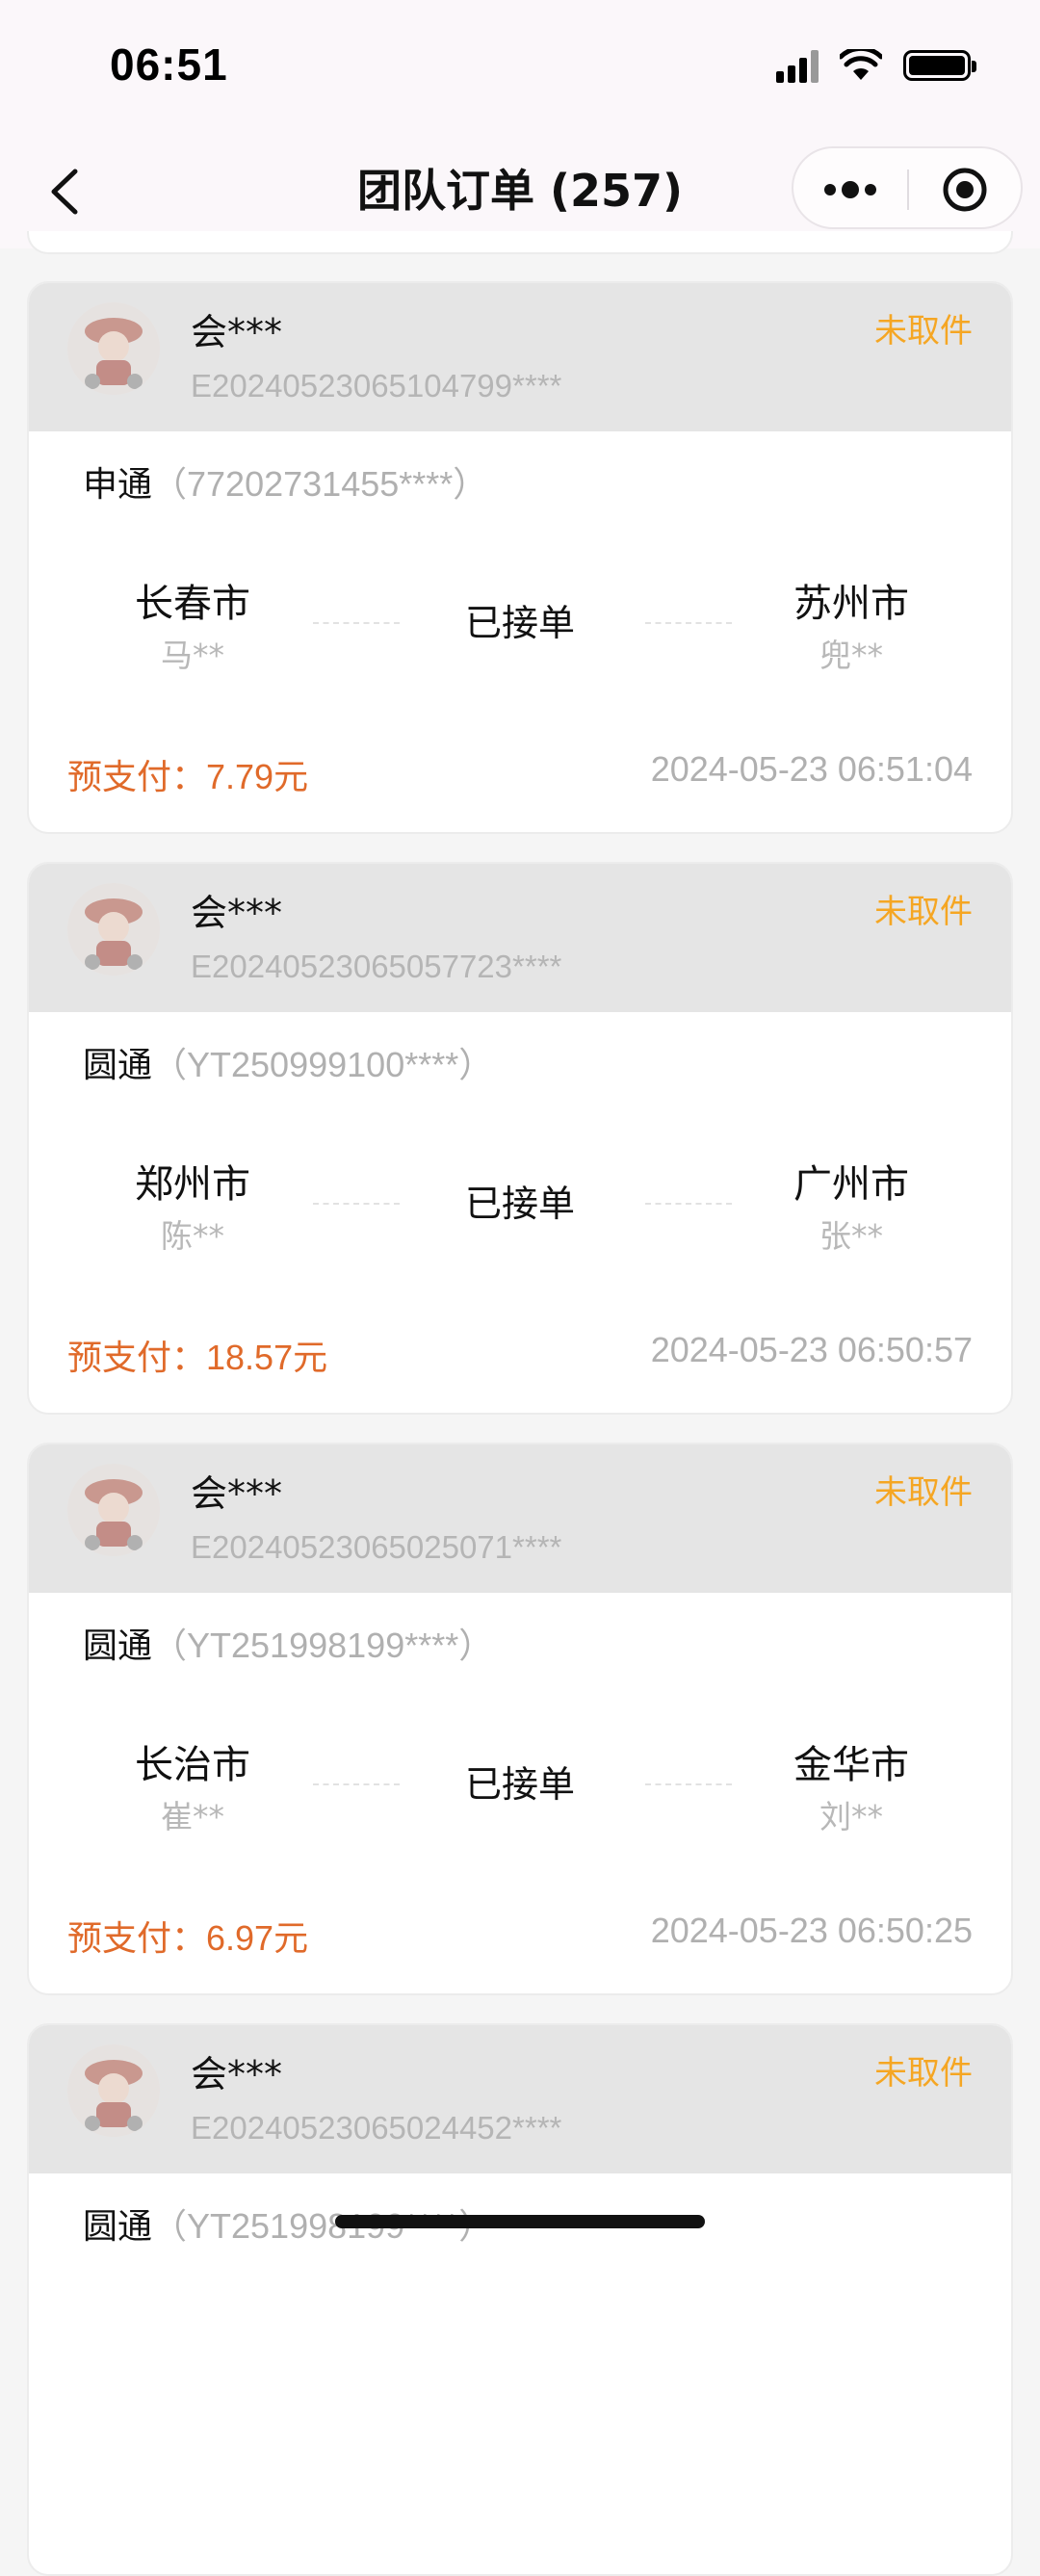 The image size is (1040, 2576). Describe the element at coordinates (320, 484) in the screenshot. I see `tracking-number: （77202731455****）` at that location.